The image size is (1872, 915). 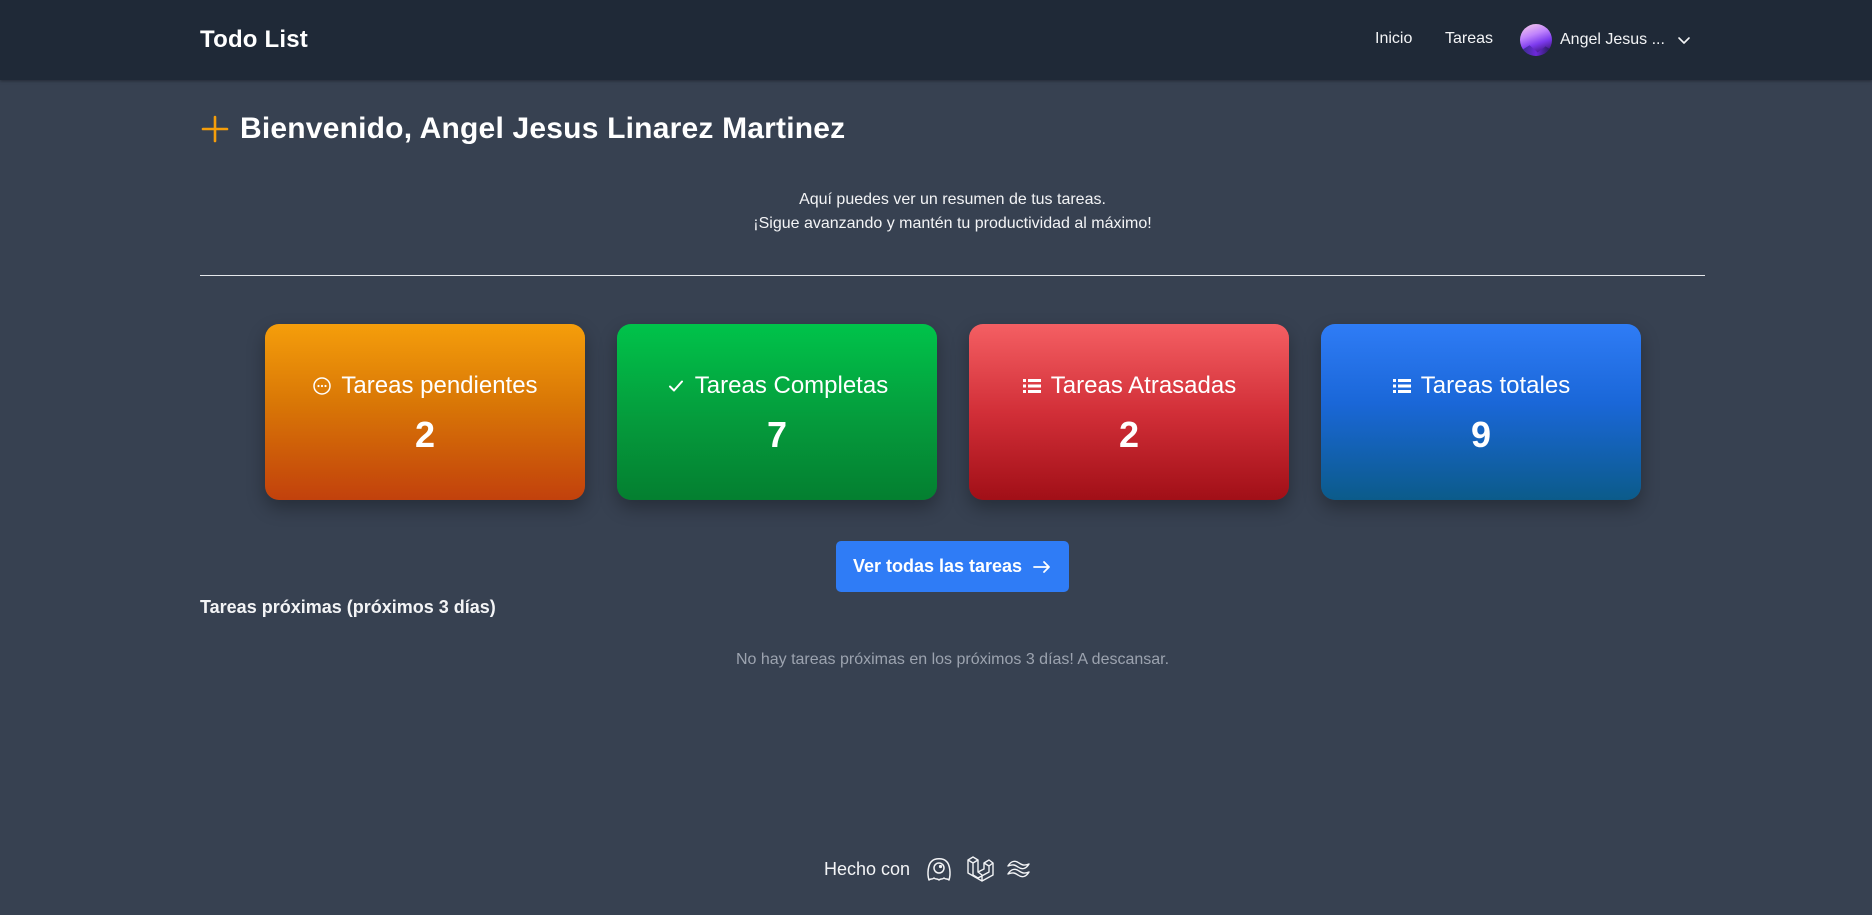 I want to click on card-label: Tareas pendientes, so click(x=439, y=385).